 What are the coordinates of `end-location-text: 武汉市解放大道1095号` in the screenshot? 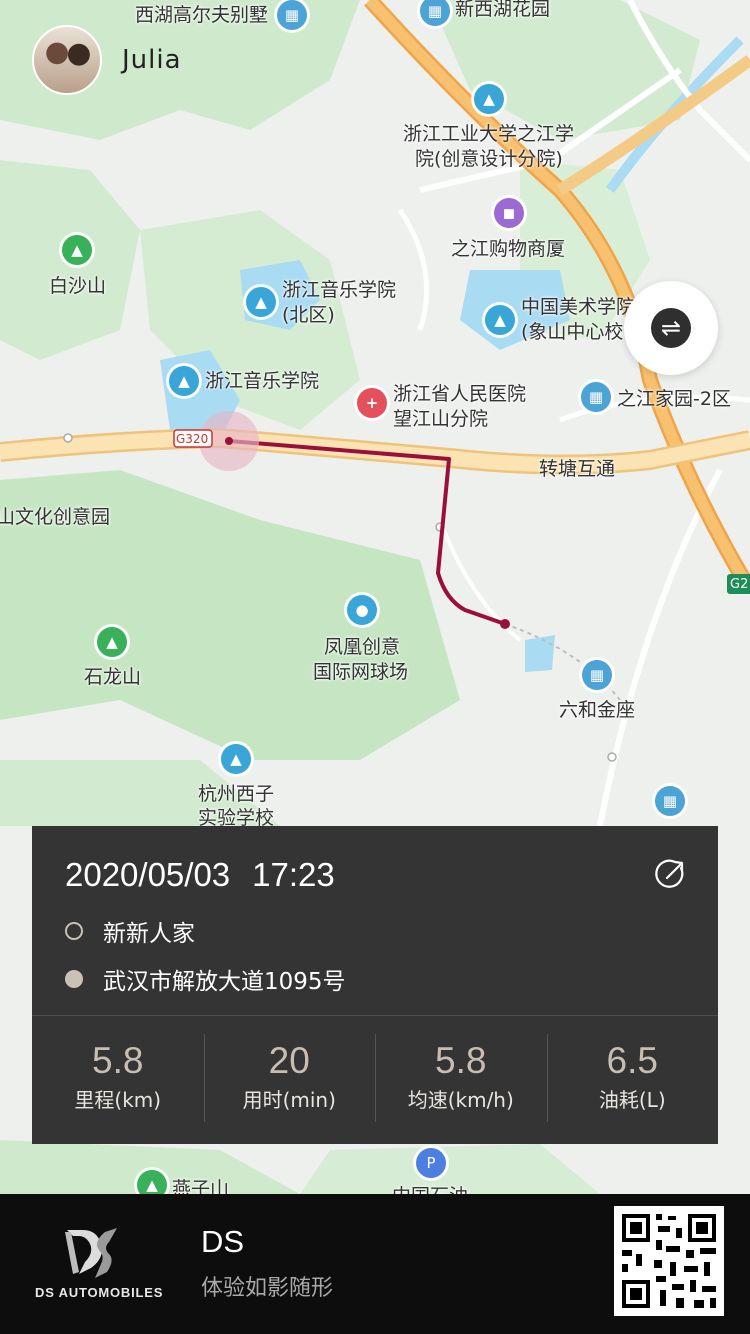 It's located at (224, 982).